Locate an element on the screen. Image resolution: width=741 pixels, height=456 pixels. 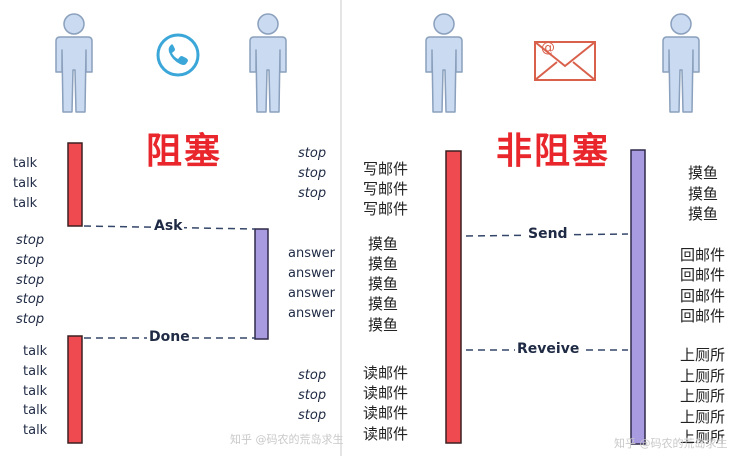
caller-person-icon is located at coordinates (74, 63).